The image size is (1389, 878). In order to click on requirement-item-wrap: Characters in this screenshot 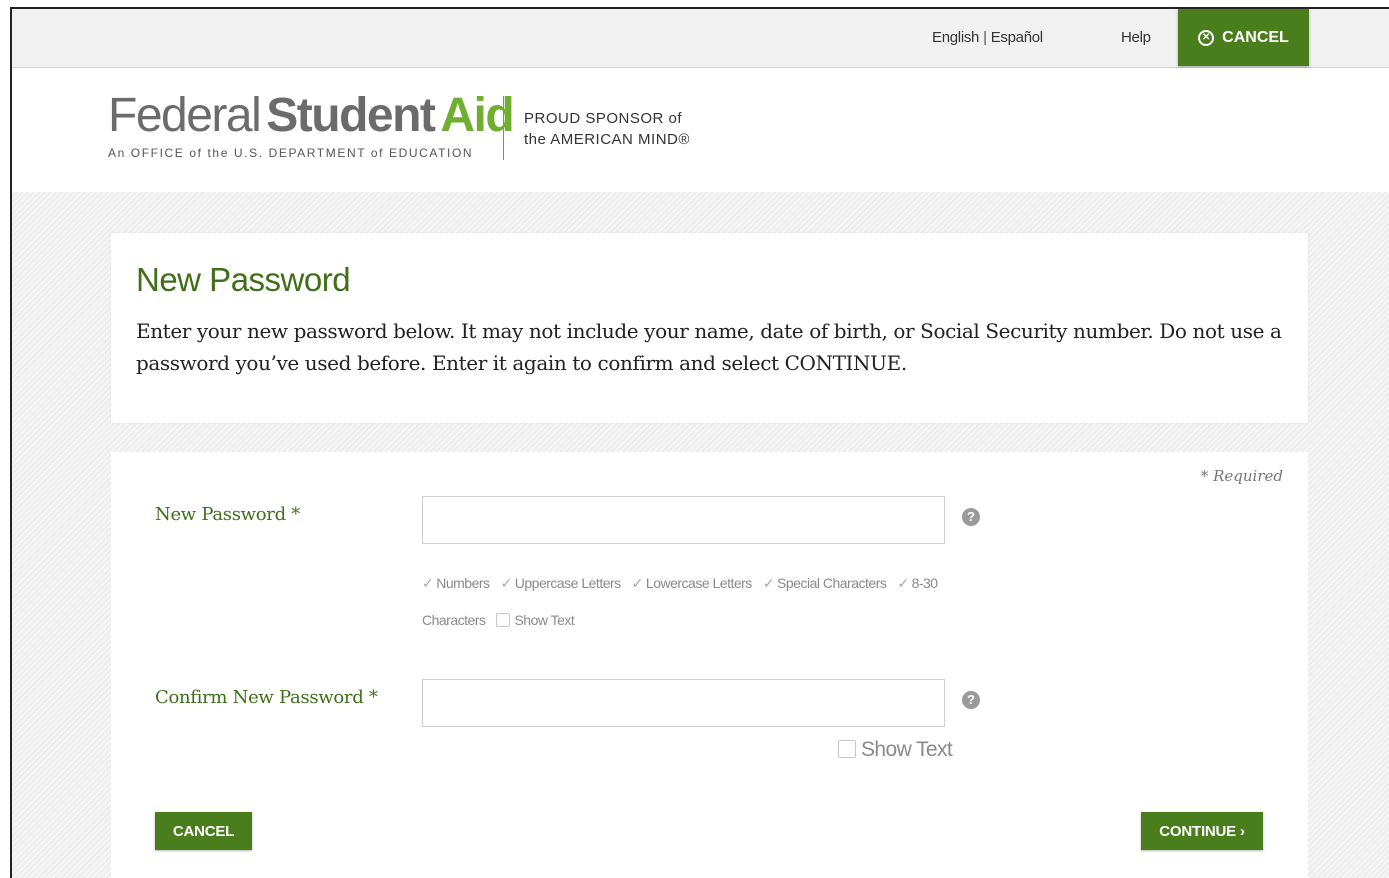, I will do `click(454, 620)`.